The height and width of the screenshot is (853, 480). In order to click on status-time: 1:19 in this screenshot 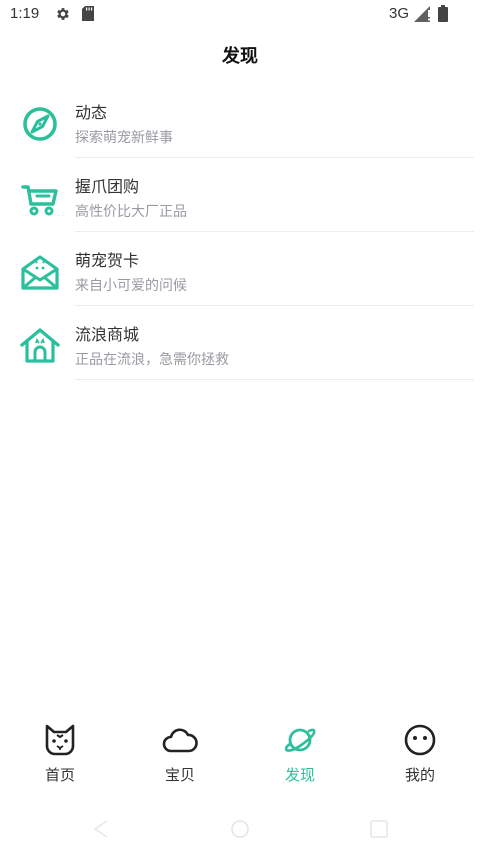, I will do `click(25, 13)`.